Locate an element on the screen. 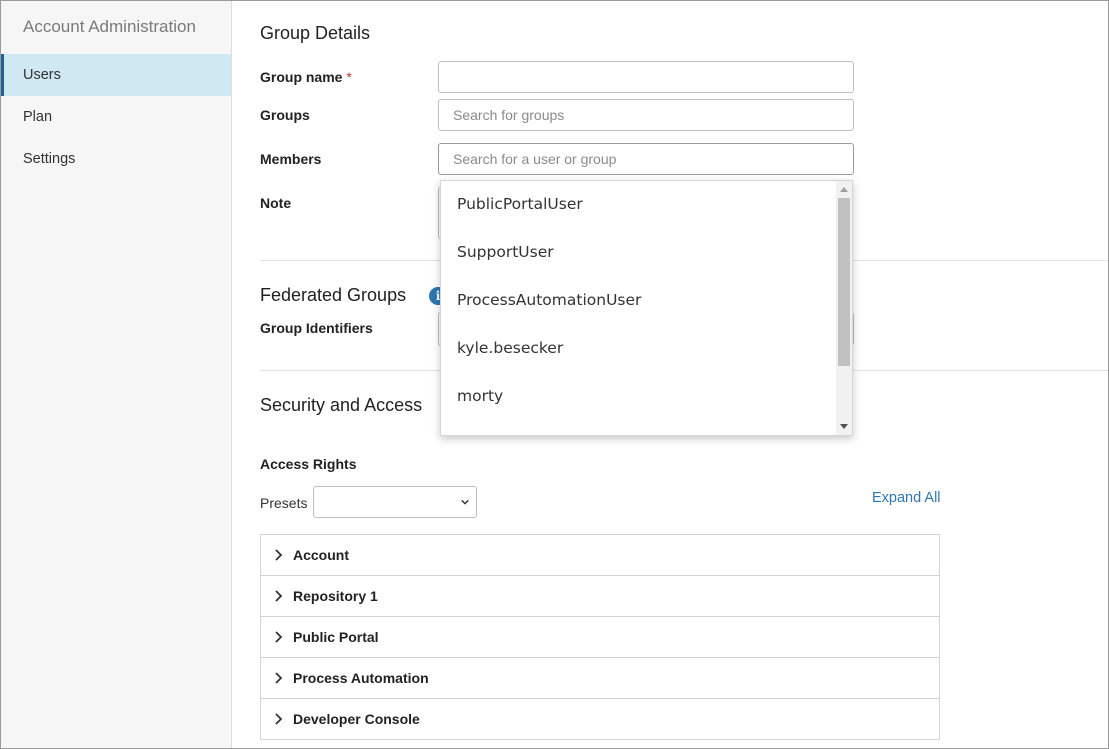 This screenshot has width=1109, height=749. dropdown-option: PublicPortalUser is located at coordinates (520, 204).